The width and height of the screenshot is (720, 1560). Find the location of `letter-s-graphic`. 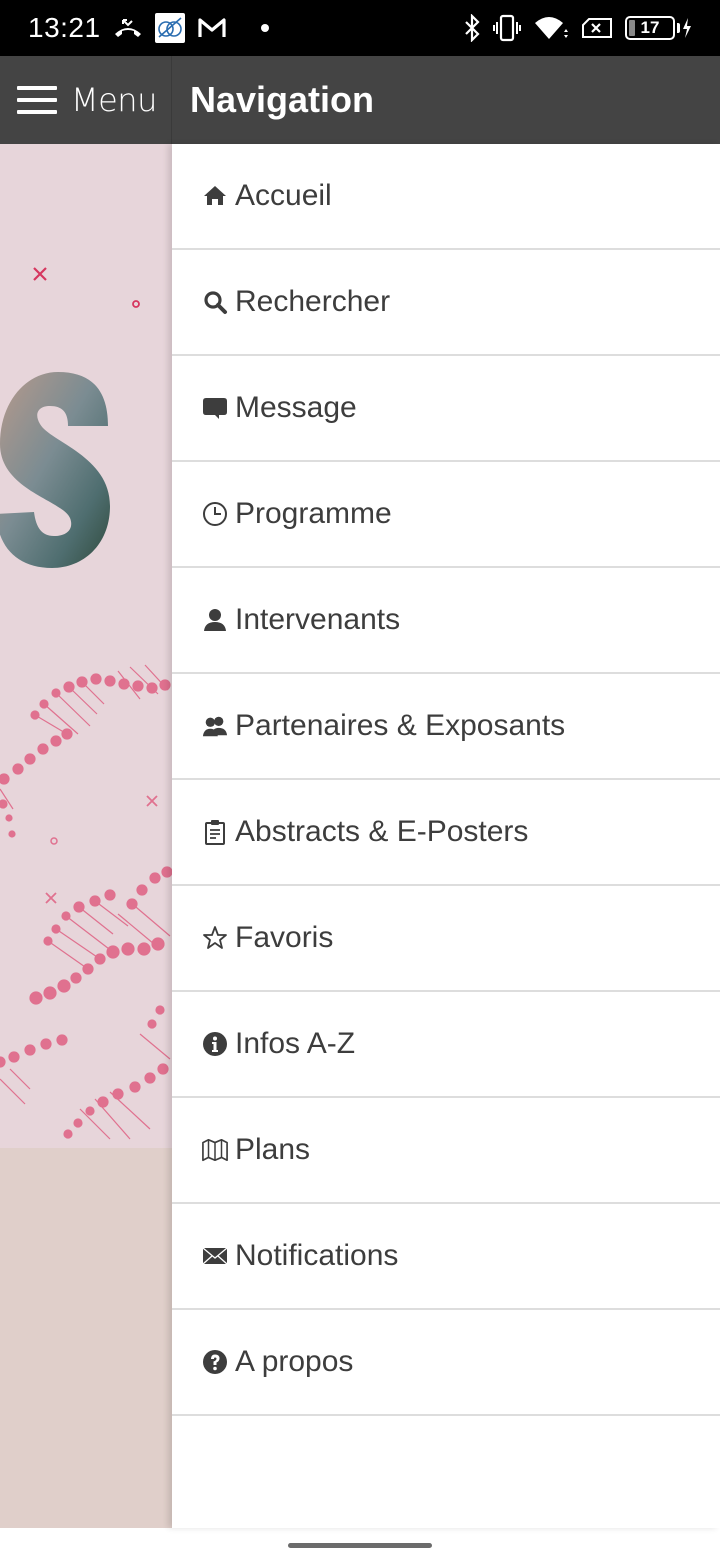

letter-s-graphic is located at coordinates (55, 470).